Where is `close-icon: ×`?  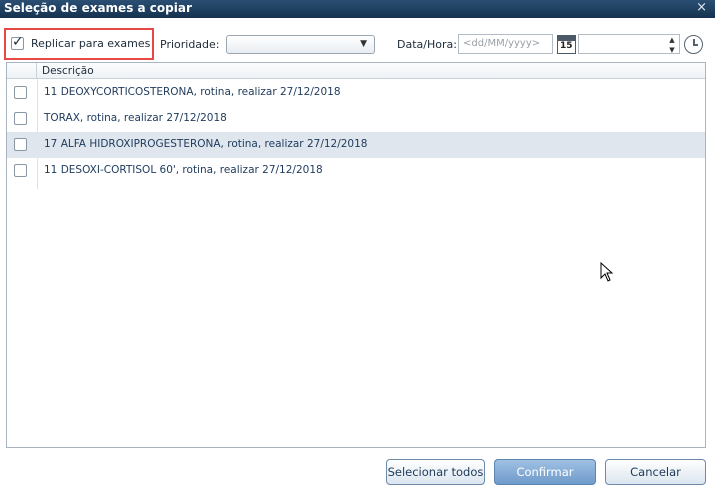 close-icon: × is located at coordinates (701, 7).